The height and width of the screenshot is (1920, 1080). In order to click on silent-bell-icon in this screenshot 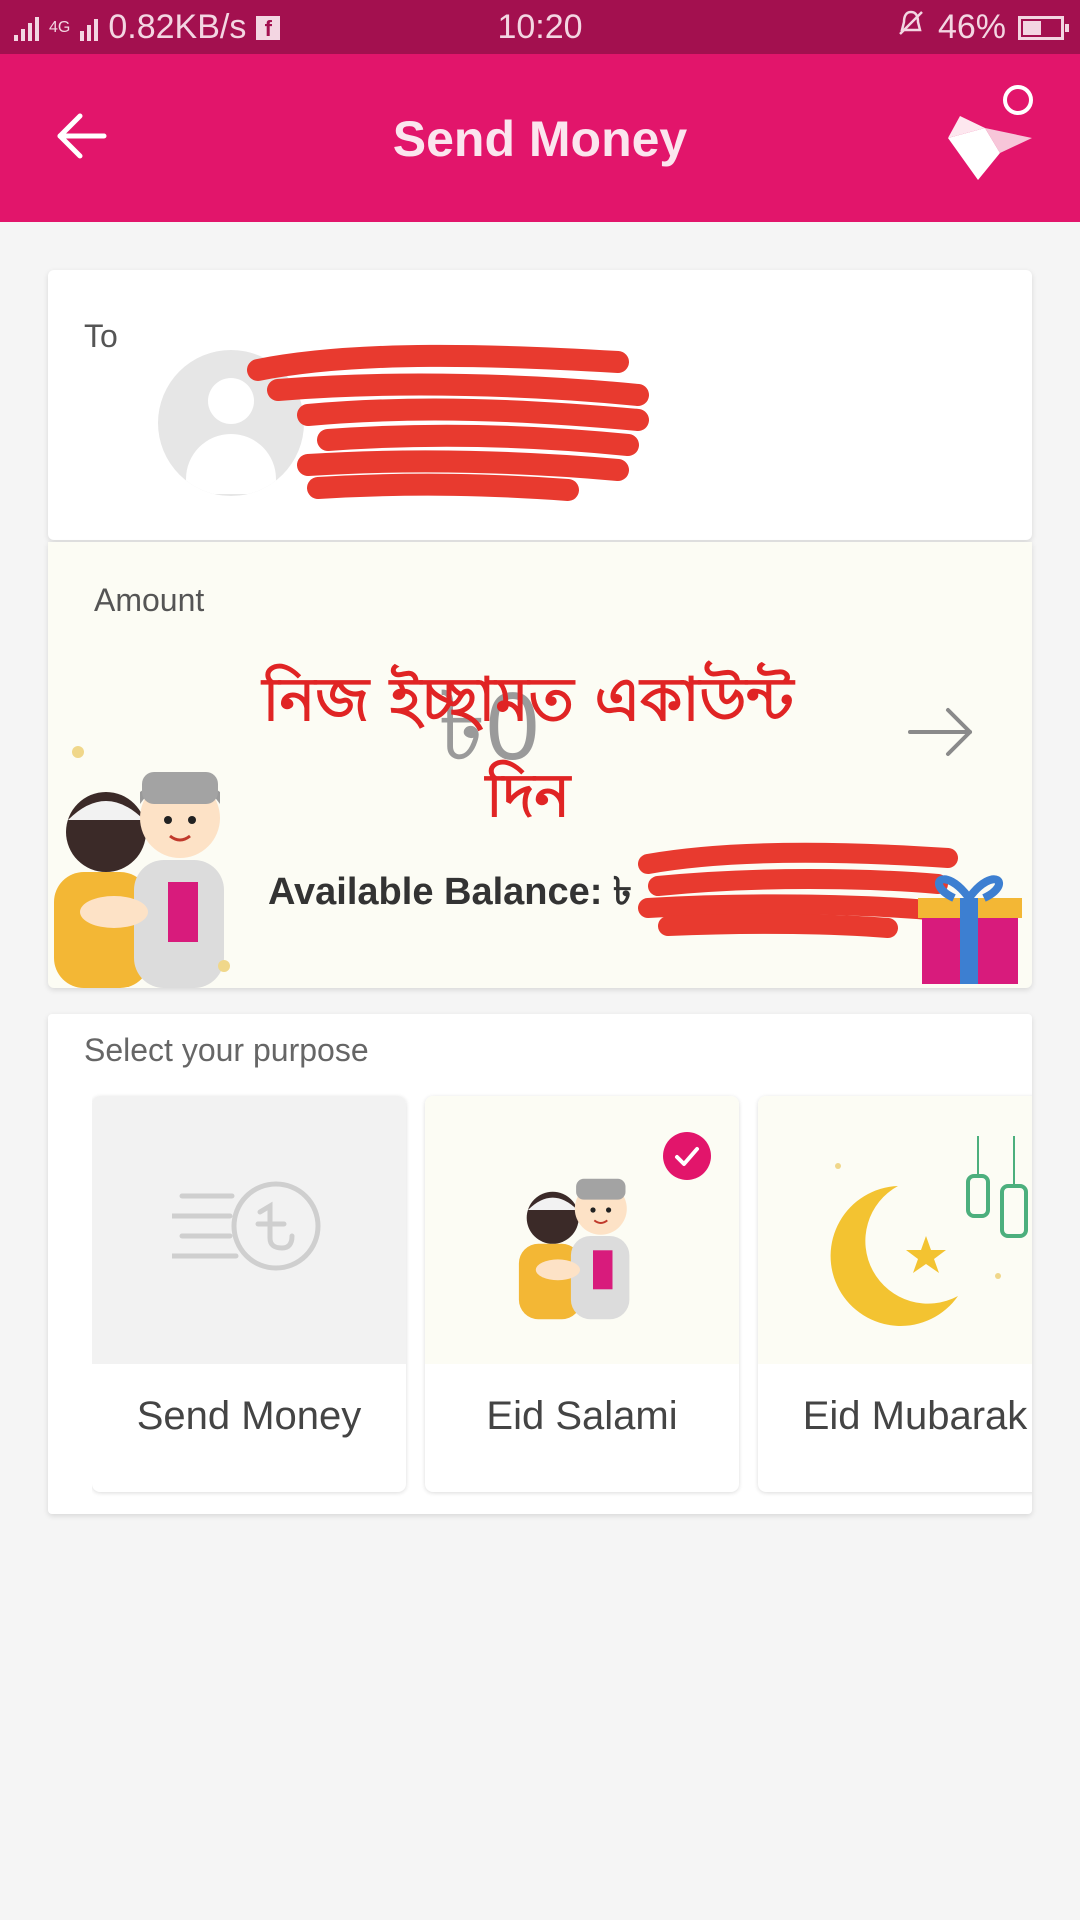, I will do `click(911, 27)`.